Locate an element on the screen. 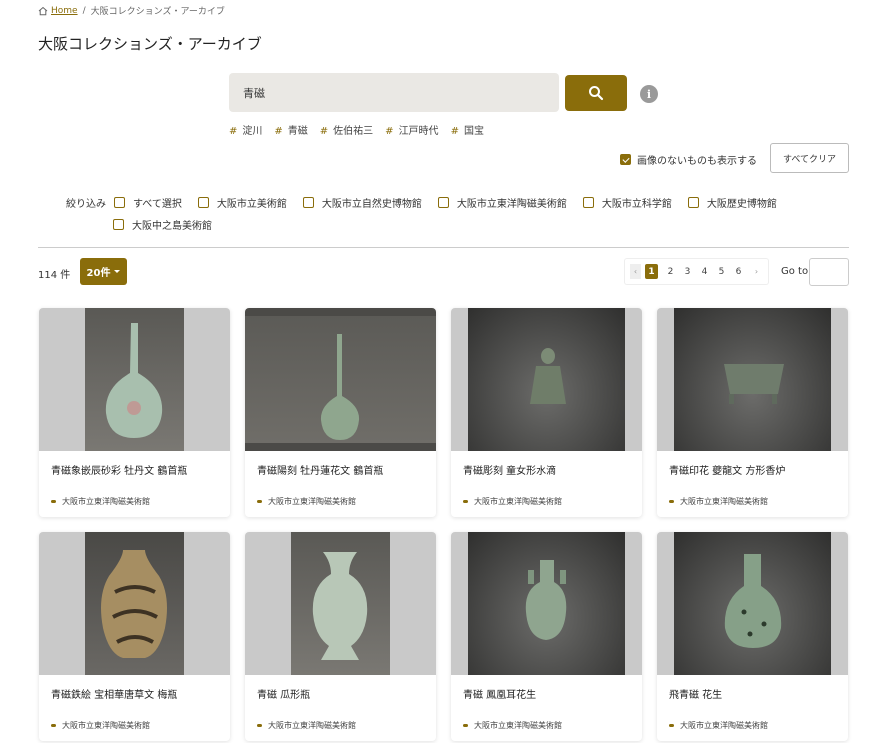 The image size is (889, 743). show-no-image-toggle: 画像のないものも表示する is located at coordinates (688, 159).